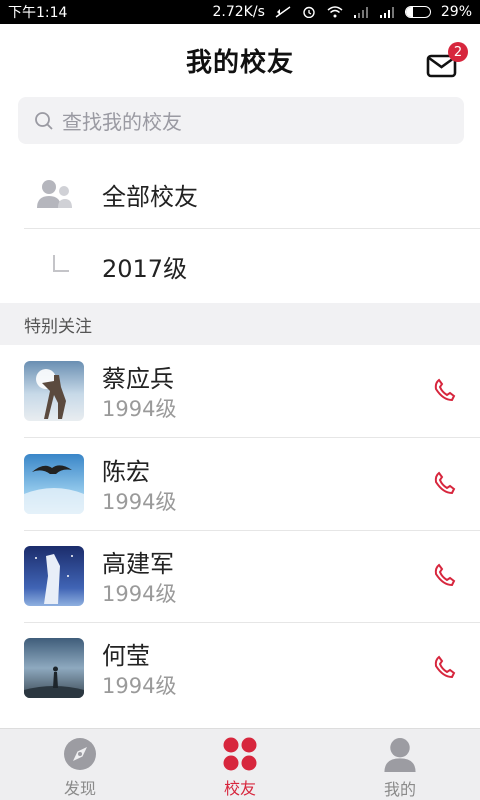  What do you see at coordinates (386, 12) in the screenshot?
I see `signal-icon` at bounding box center [386, 12].